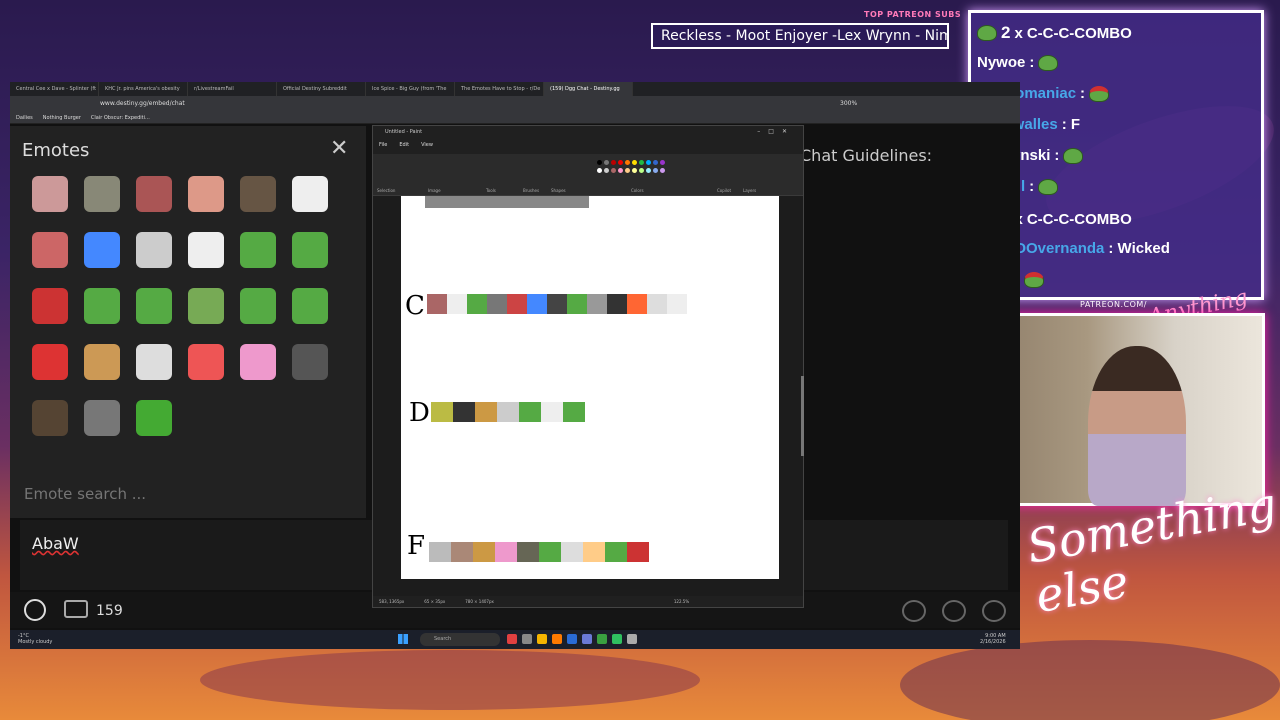  Describe the element at coordinates (321, 89) in the screenshot. I see `browser-tab: Official Destiny Subreddit` at that location.